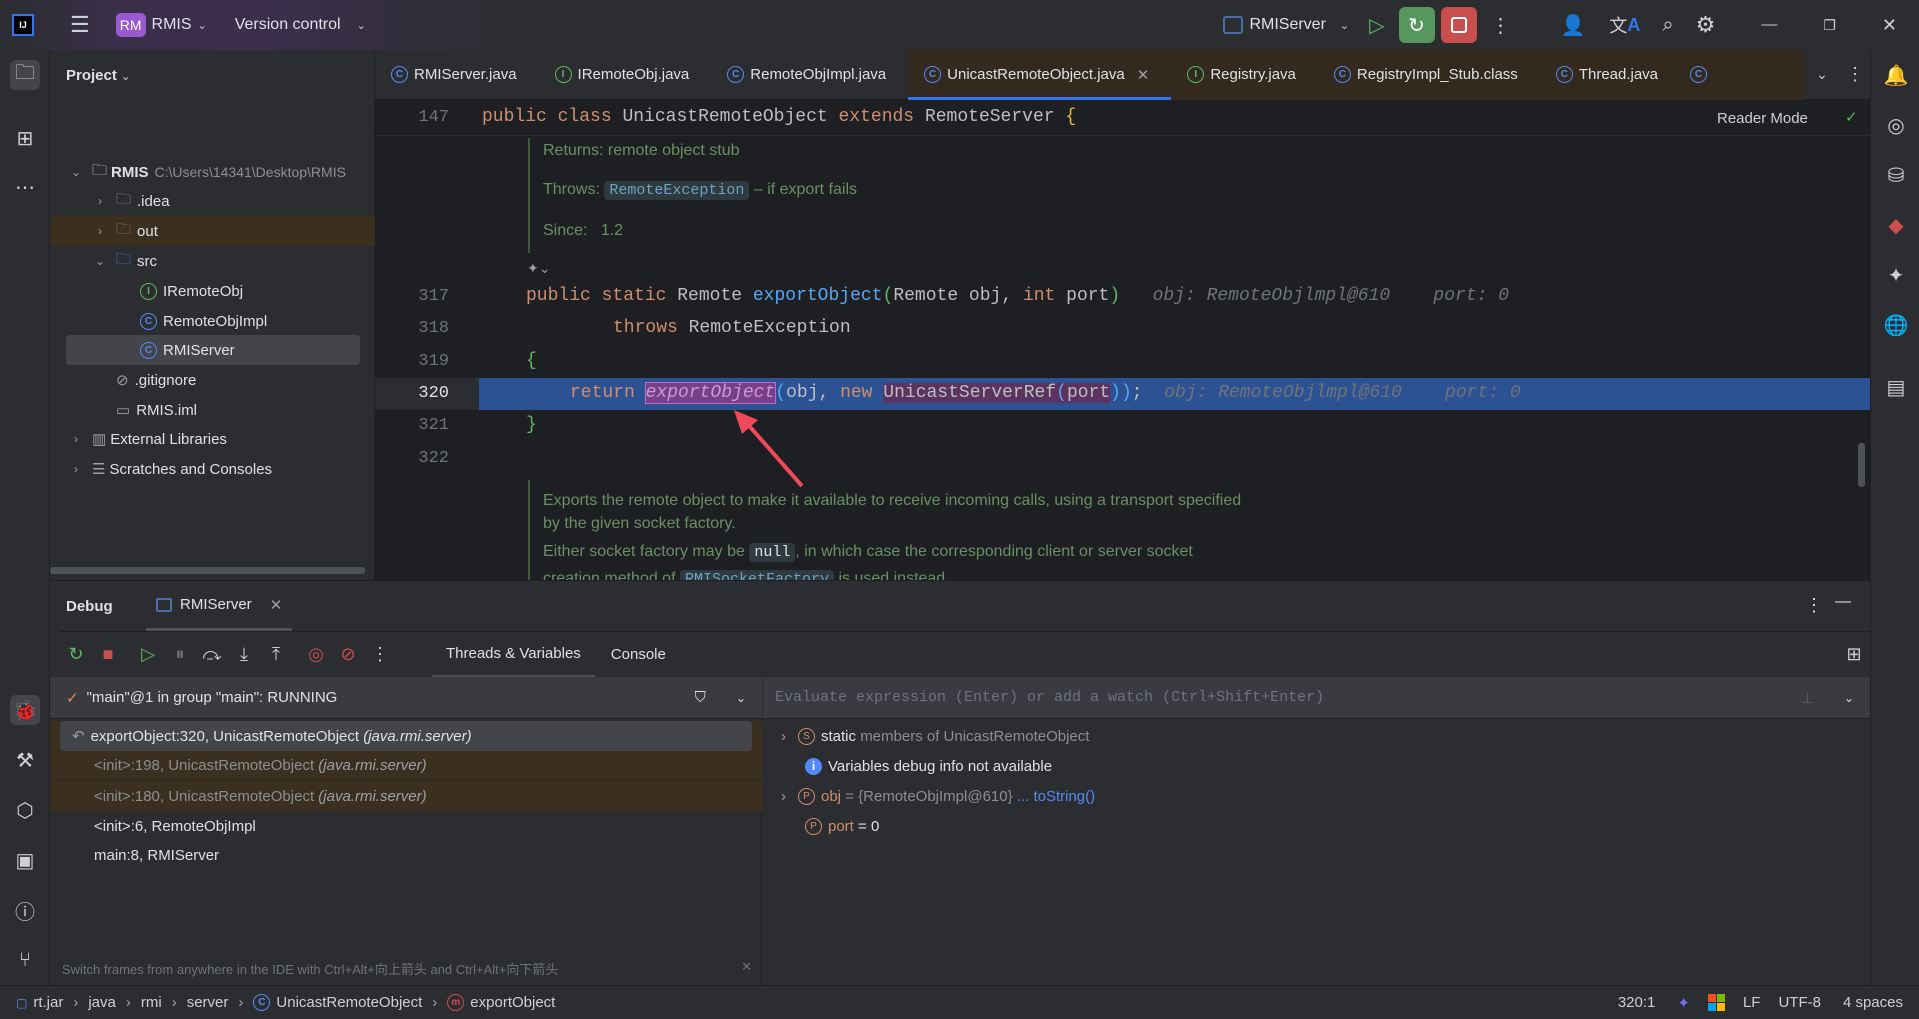  Describe the element at coordinates (1896, 175) in the screenshot. I see `database-icon: ⛁` at that location.